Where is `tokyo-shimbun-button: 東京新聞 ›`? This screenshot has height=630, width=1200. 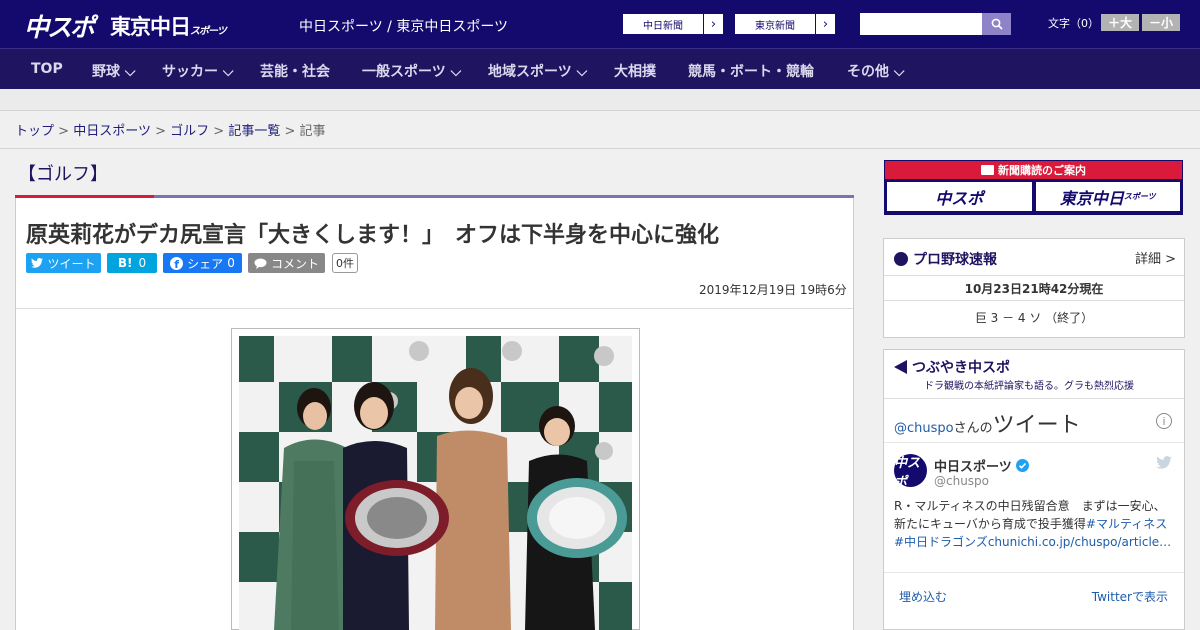 tokyo-shimbun-button: 東京新聞 › is located at coordinates (785, 24).